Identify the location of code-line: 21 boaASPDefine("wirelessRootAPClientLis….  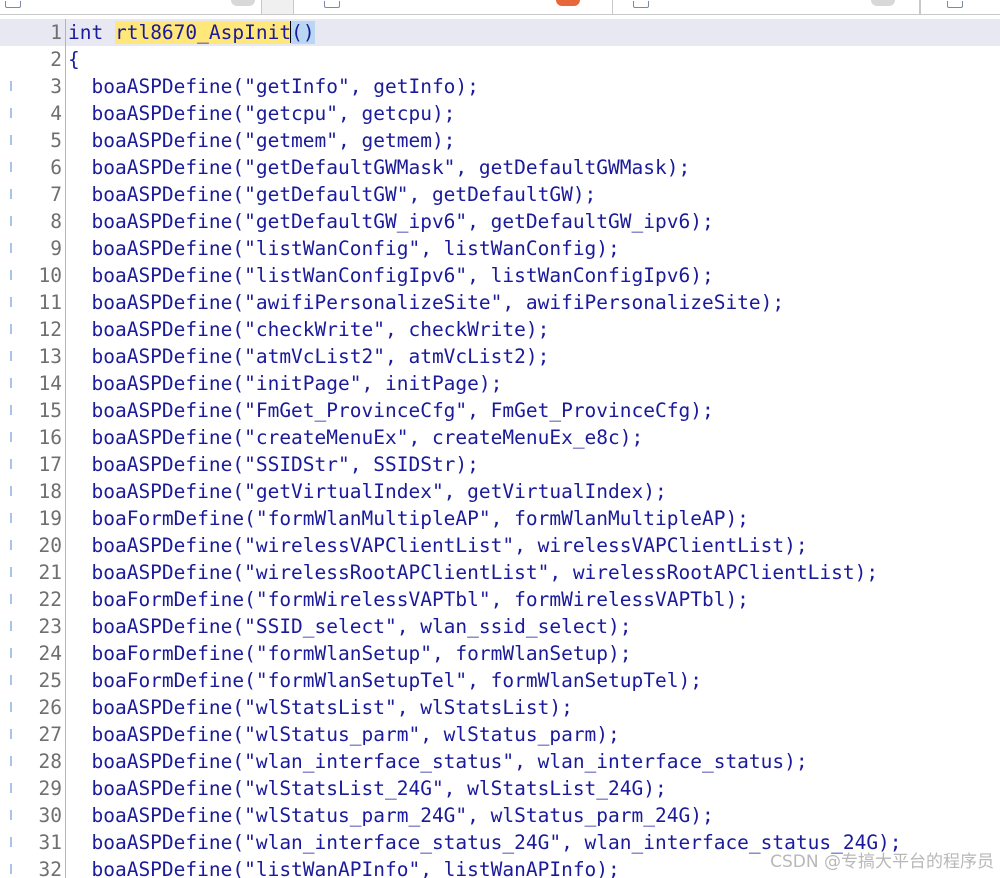
(500, 572).